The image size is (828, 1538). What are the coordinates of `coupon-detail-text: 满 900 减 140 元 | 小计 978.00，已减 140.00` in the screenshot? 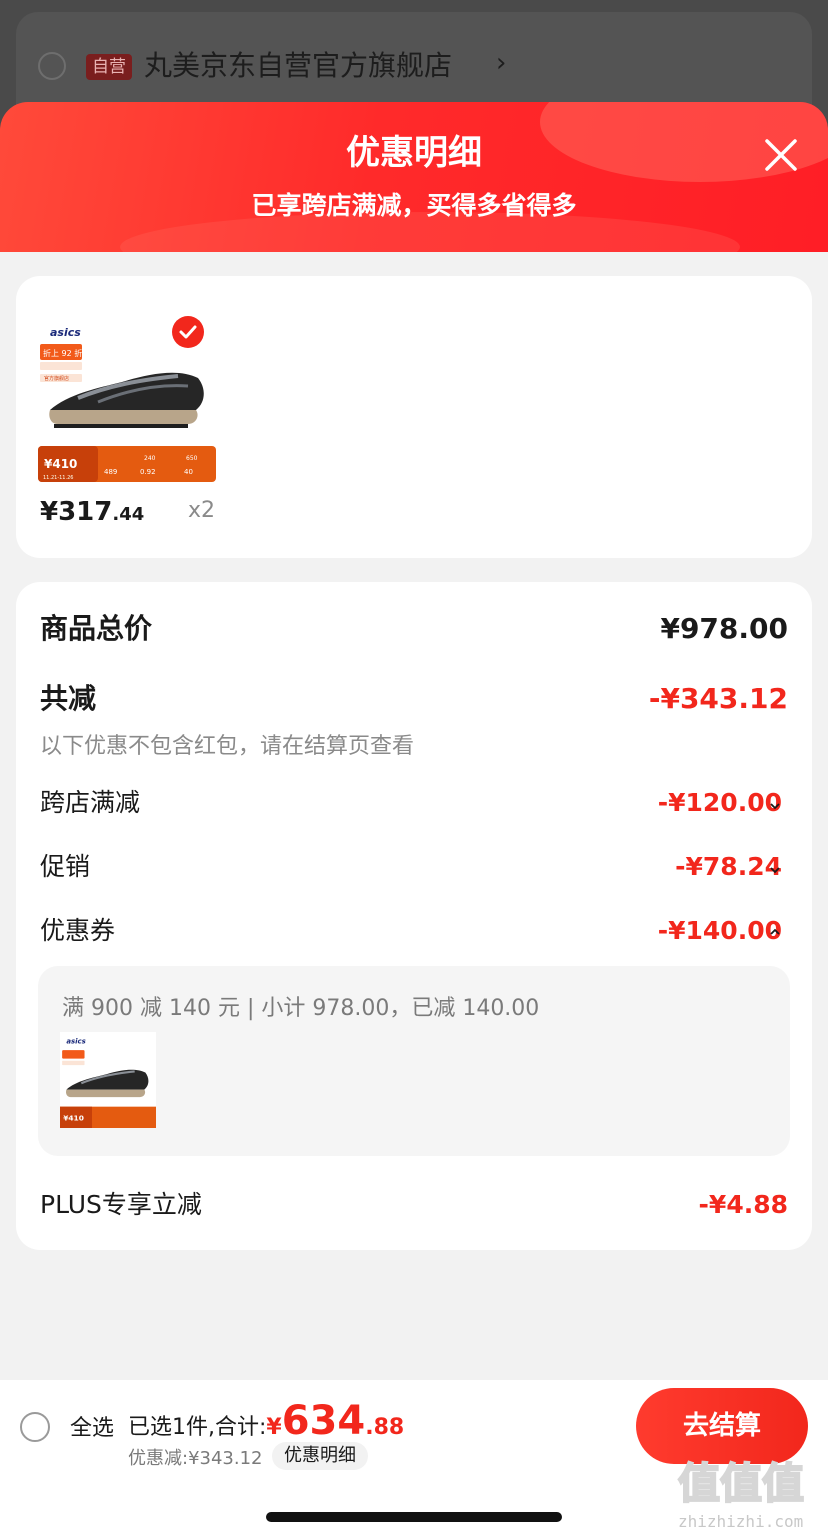 It's located at (301, 1008).